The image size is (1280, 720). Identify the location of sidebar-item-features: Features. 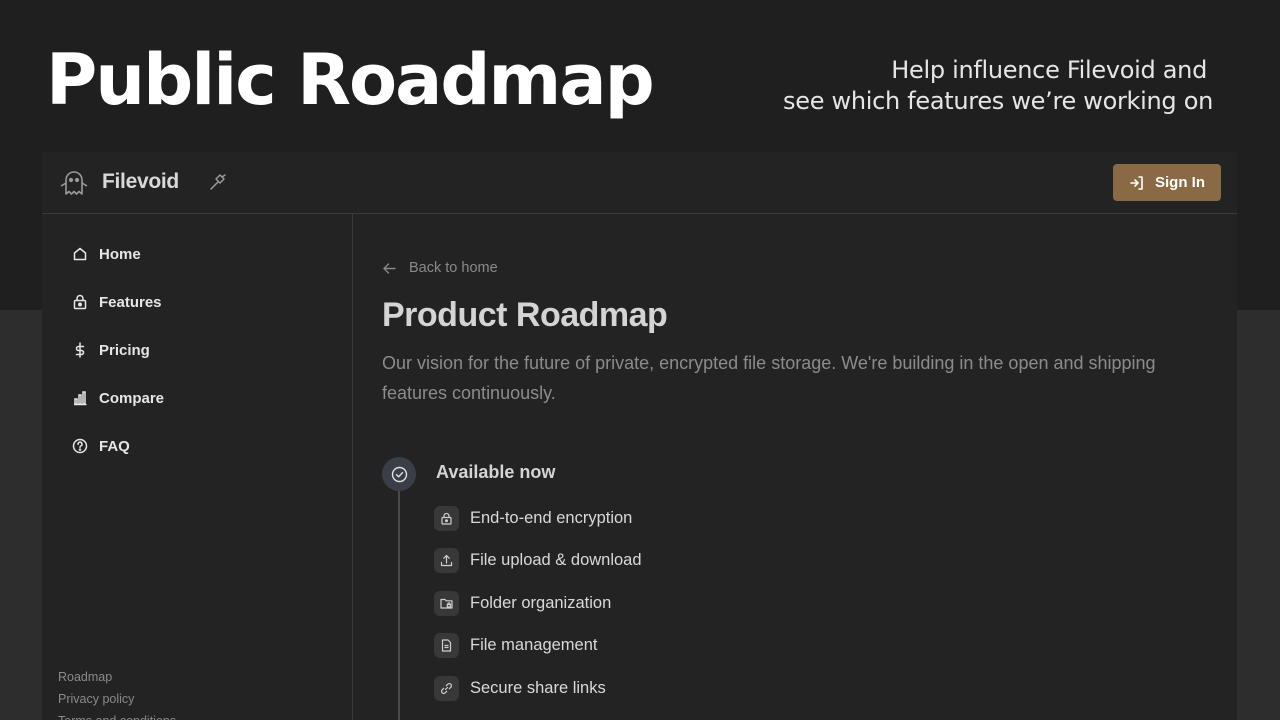
(118, 302).